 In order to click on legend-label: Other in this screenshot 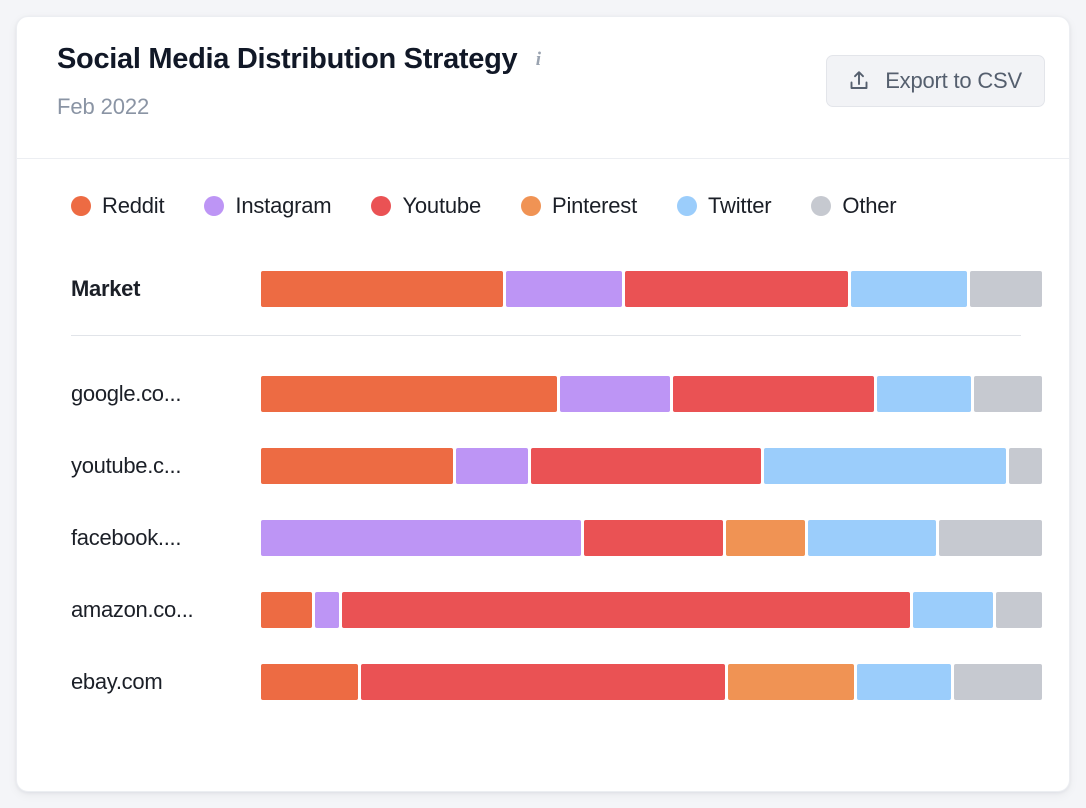, I will do `click(869, 205)`.